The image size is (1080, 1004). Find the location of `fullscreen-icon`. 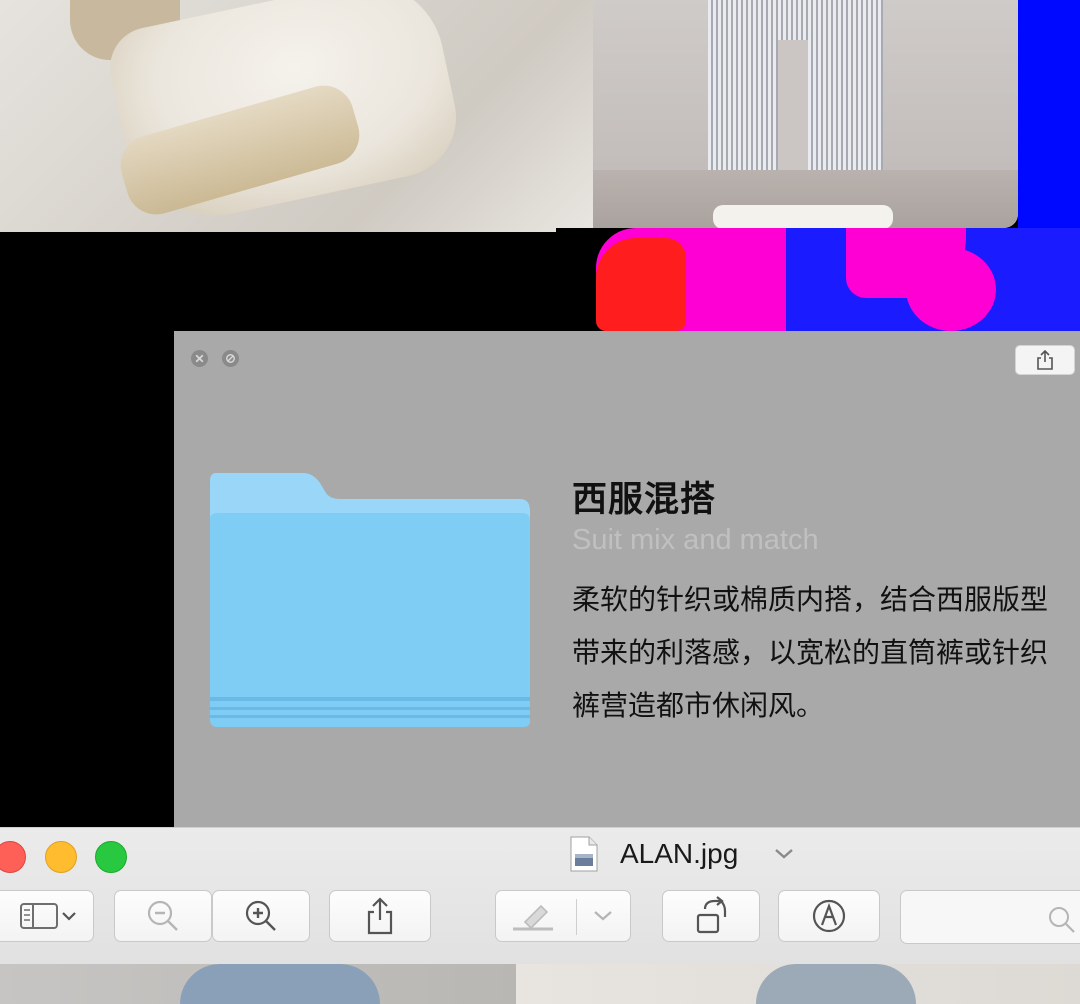

fullscreen-icon is located at coordinates (230, 358).